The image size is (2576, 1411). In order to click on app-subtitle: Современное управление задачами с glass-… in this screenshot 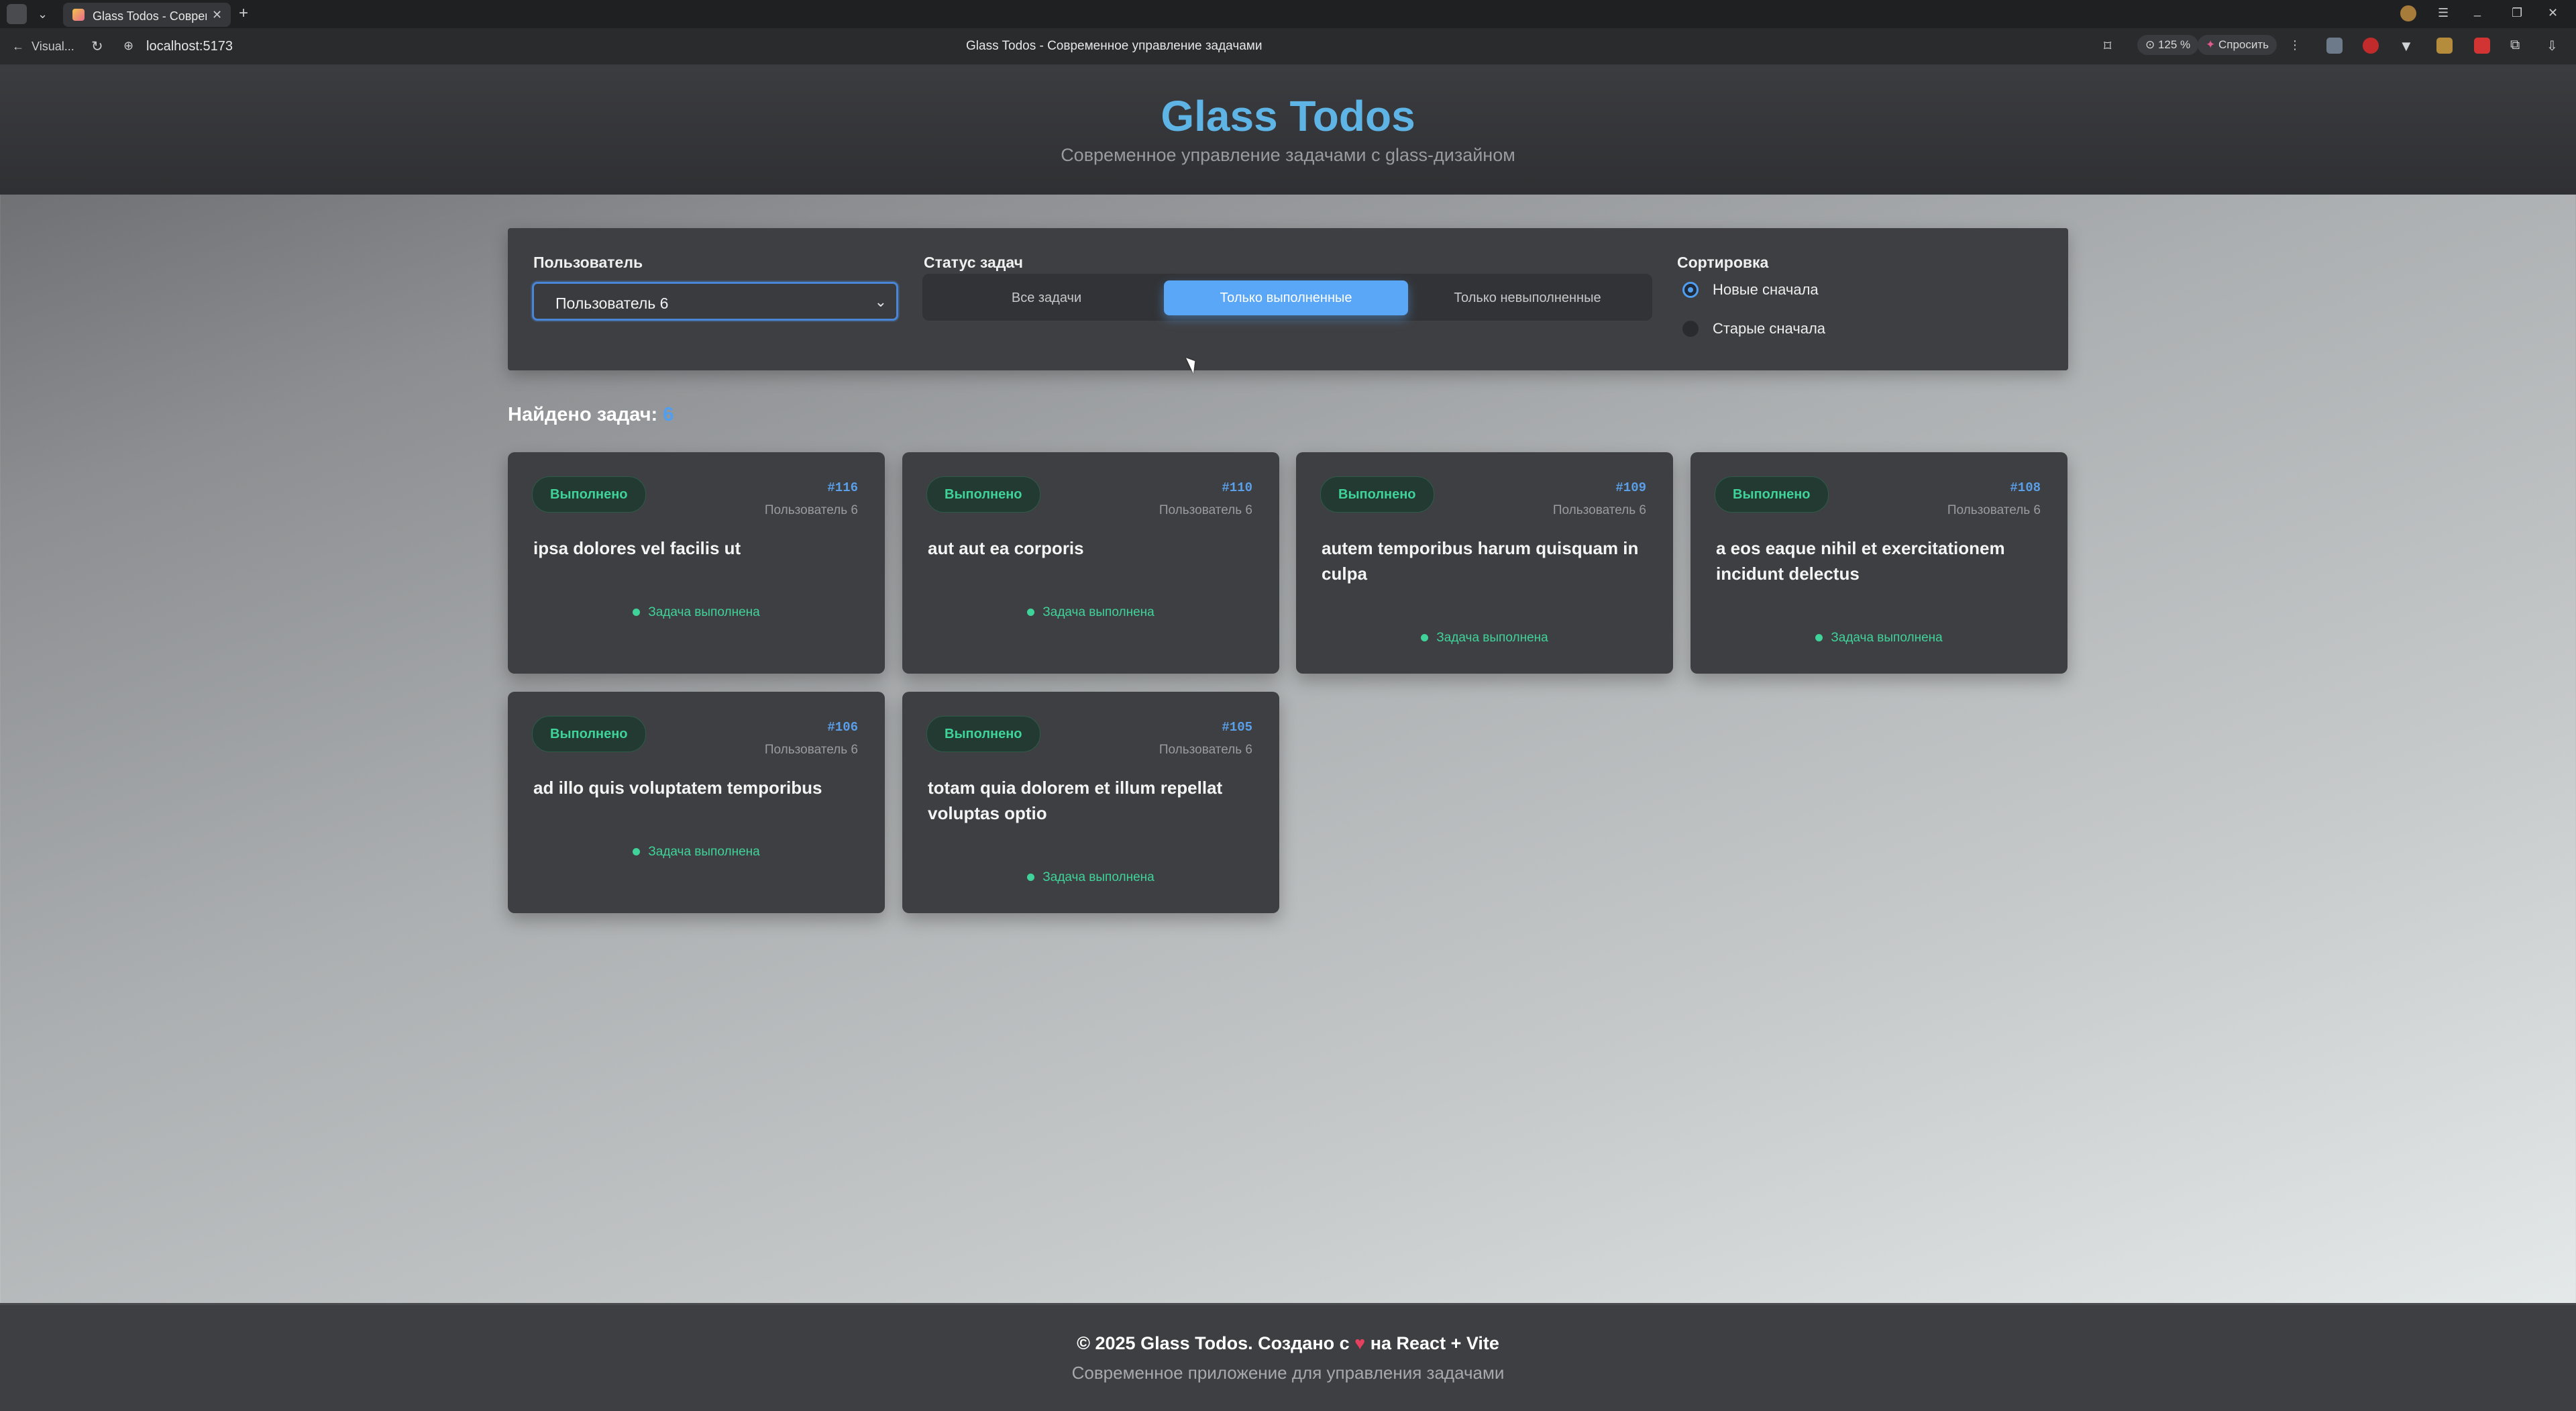, I will do `click(1288, 155)`.